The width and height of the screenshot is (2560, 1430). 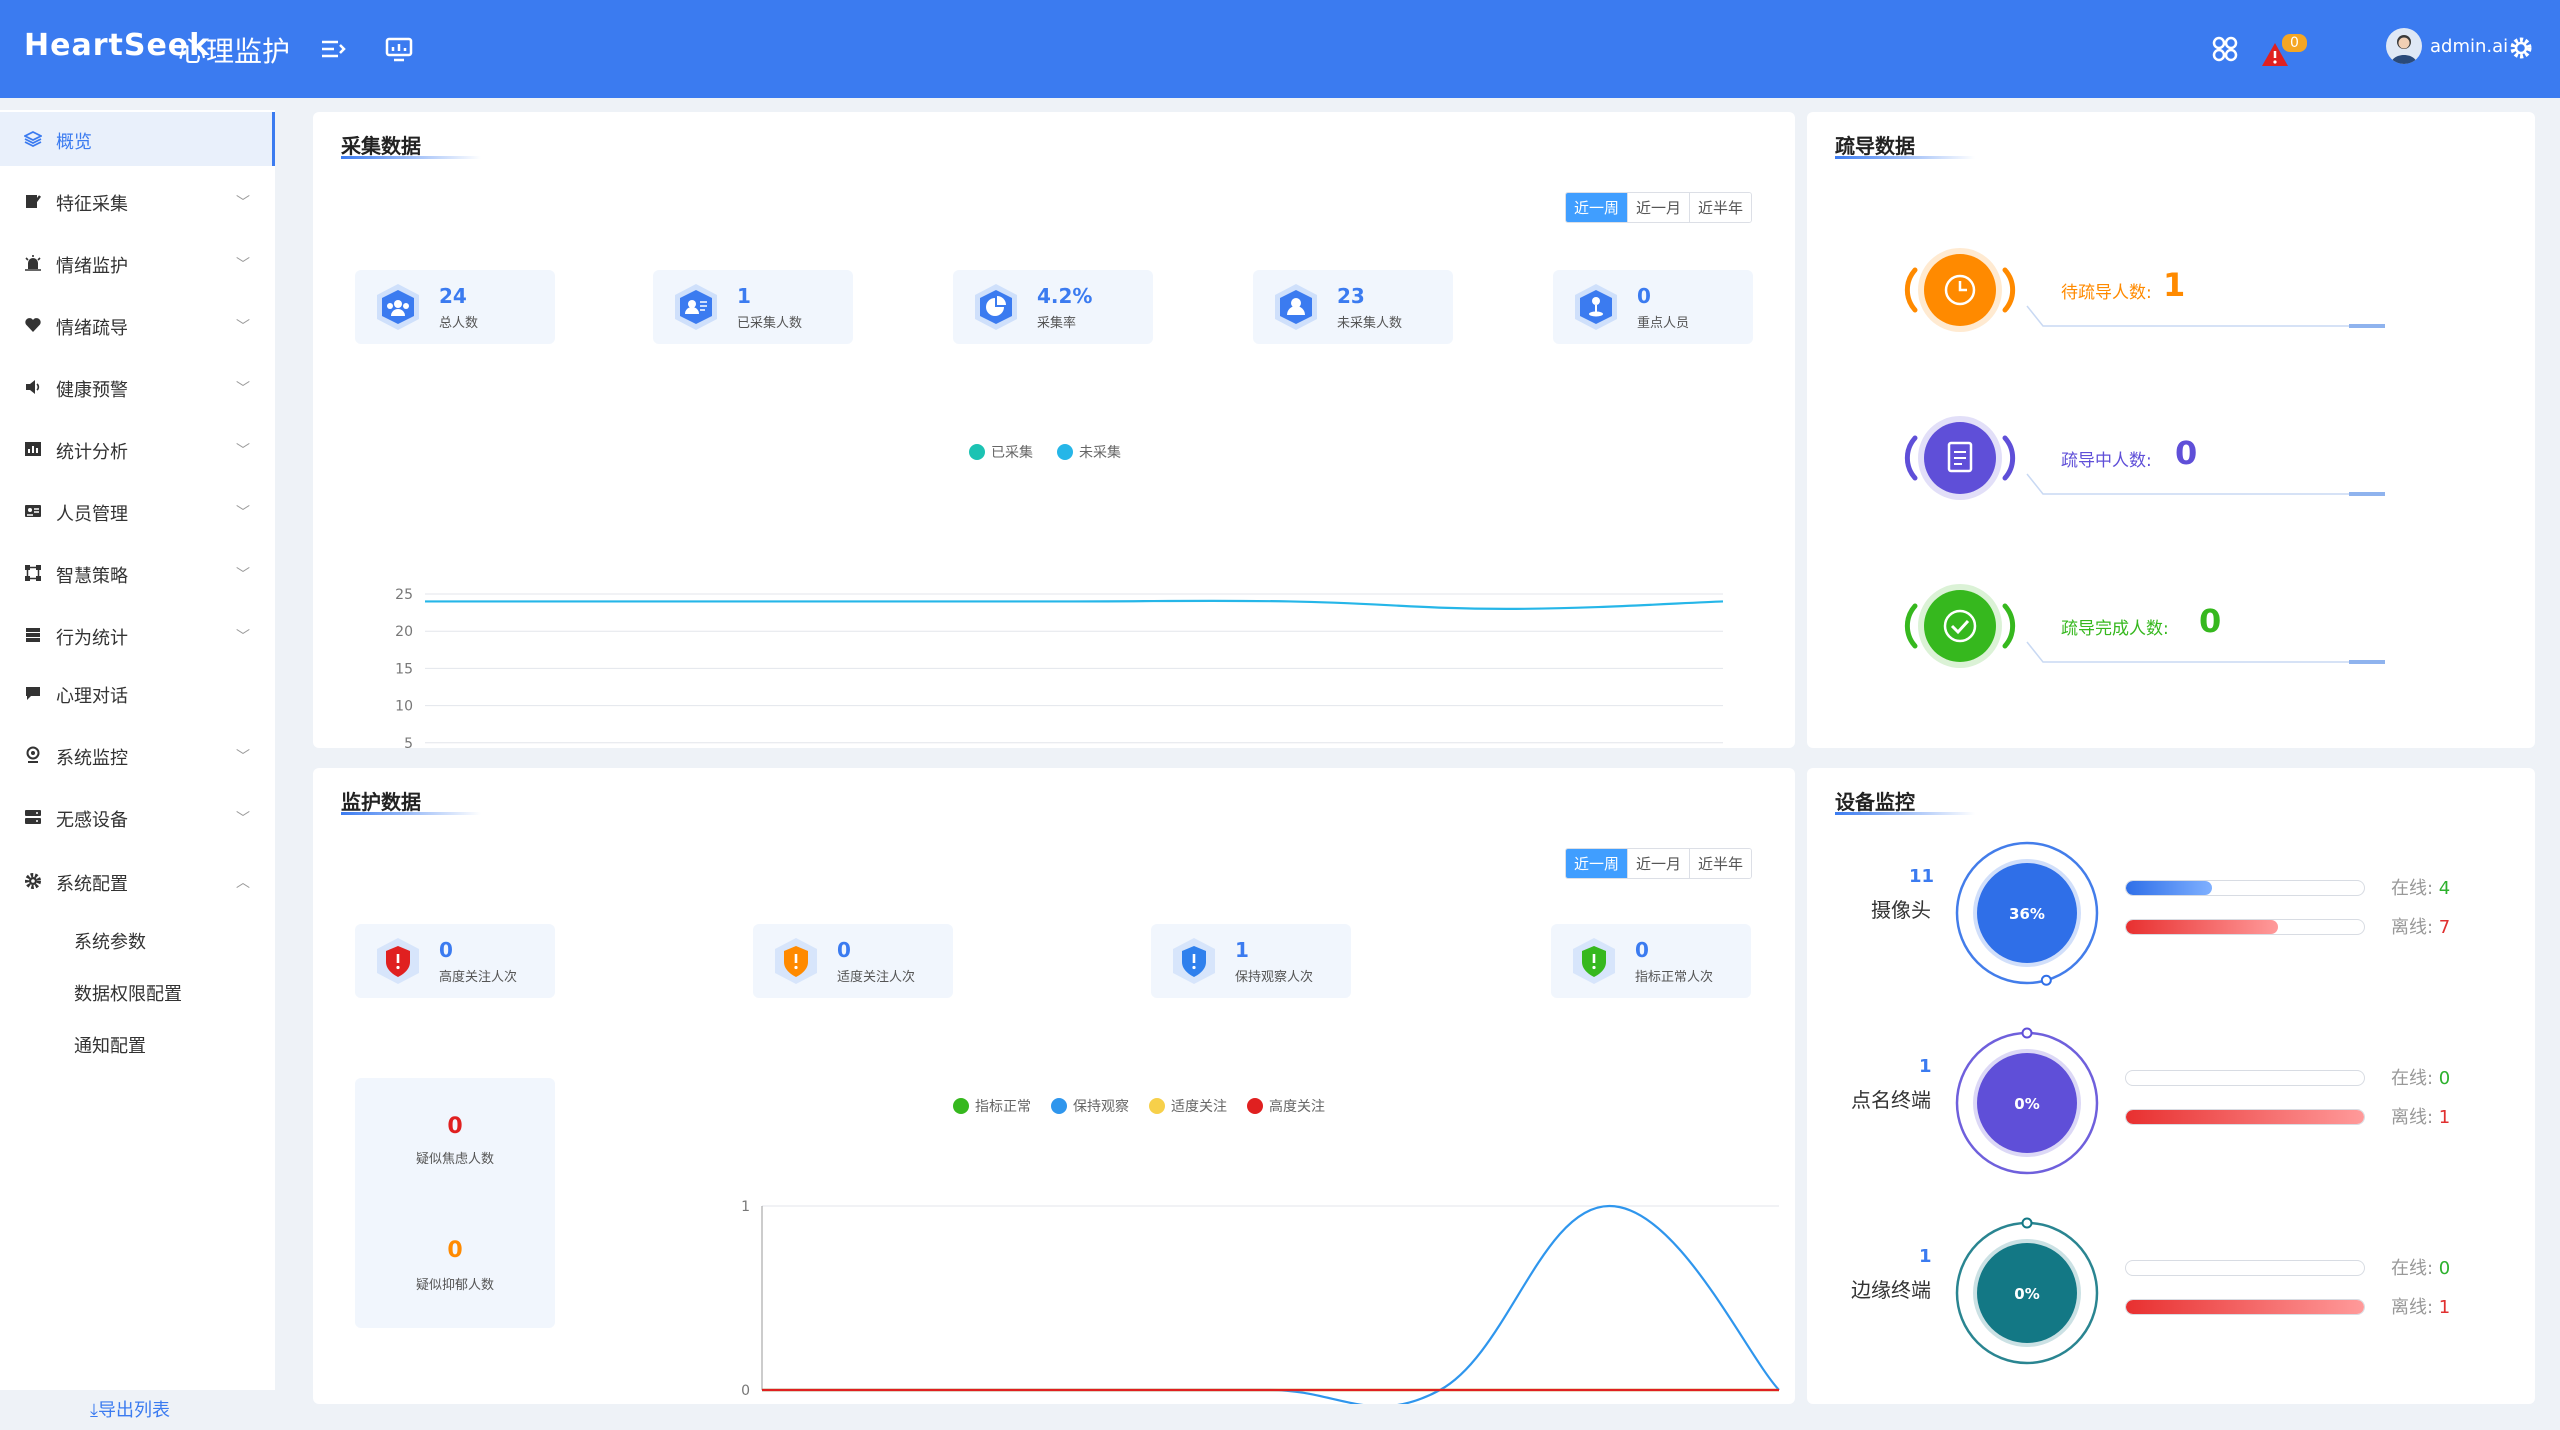 What do you see at coordinates (455, 1250) in the screenshot?
I see `suspected-depression-value: 0` at bounding box center [455, 1250].